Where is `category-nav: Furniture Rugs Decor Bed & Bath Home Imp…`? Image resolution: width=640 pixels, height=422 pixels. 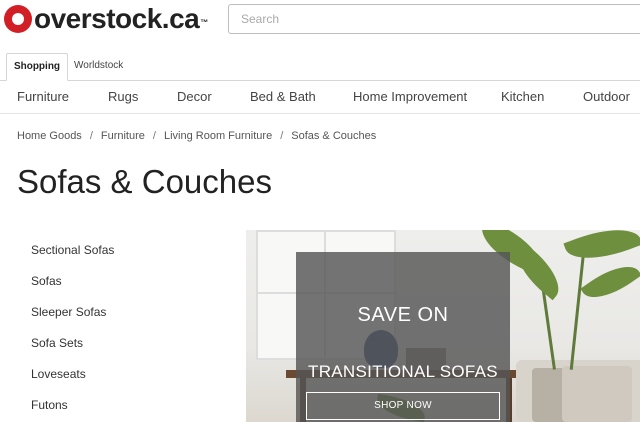
category-nav: Furniture Rugs Decor Bed & Bath Home Imp… is located at coordinates (320, 97).